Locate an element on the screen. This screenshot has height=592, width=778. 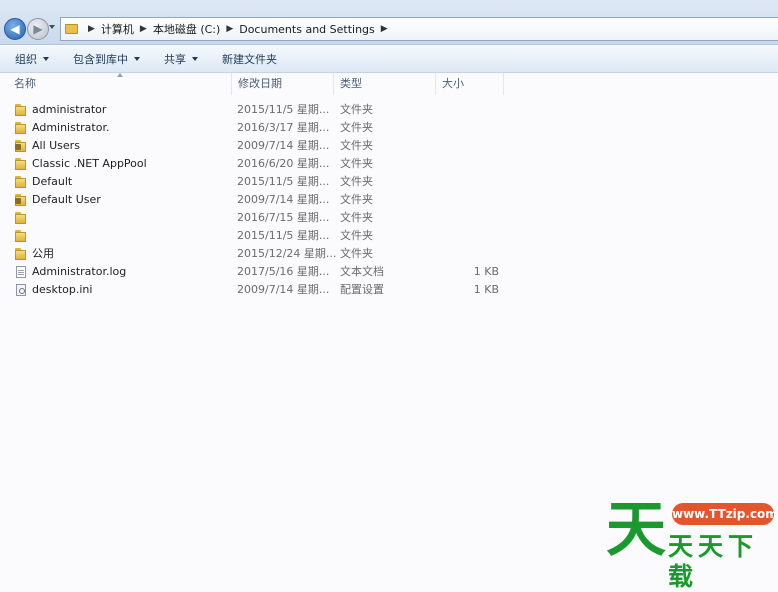
new-folder-label: 新建文件夹 is located at coordinates (249, 59).